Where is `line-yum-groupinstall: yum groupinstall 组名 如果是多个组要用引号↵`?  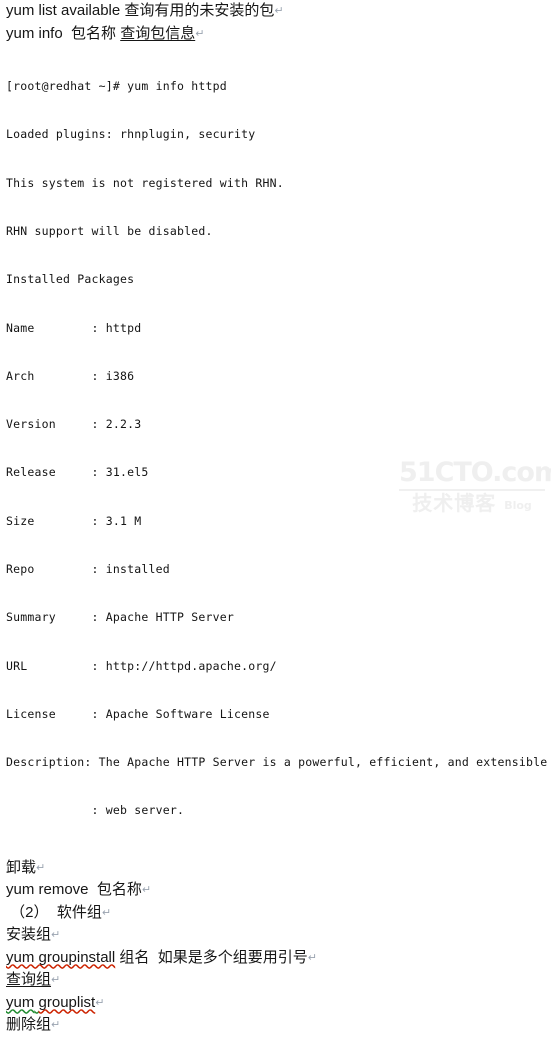 line-yum-groupinstall: yum groupinstall 组名 如果是多个组要用引号↵ is located at coordinates (275, 958).